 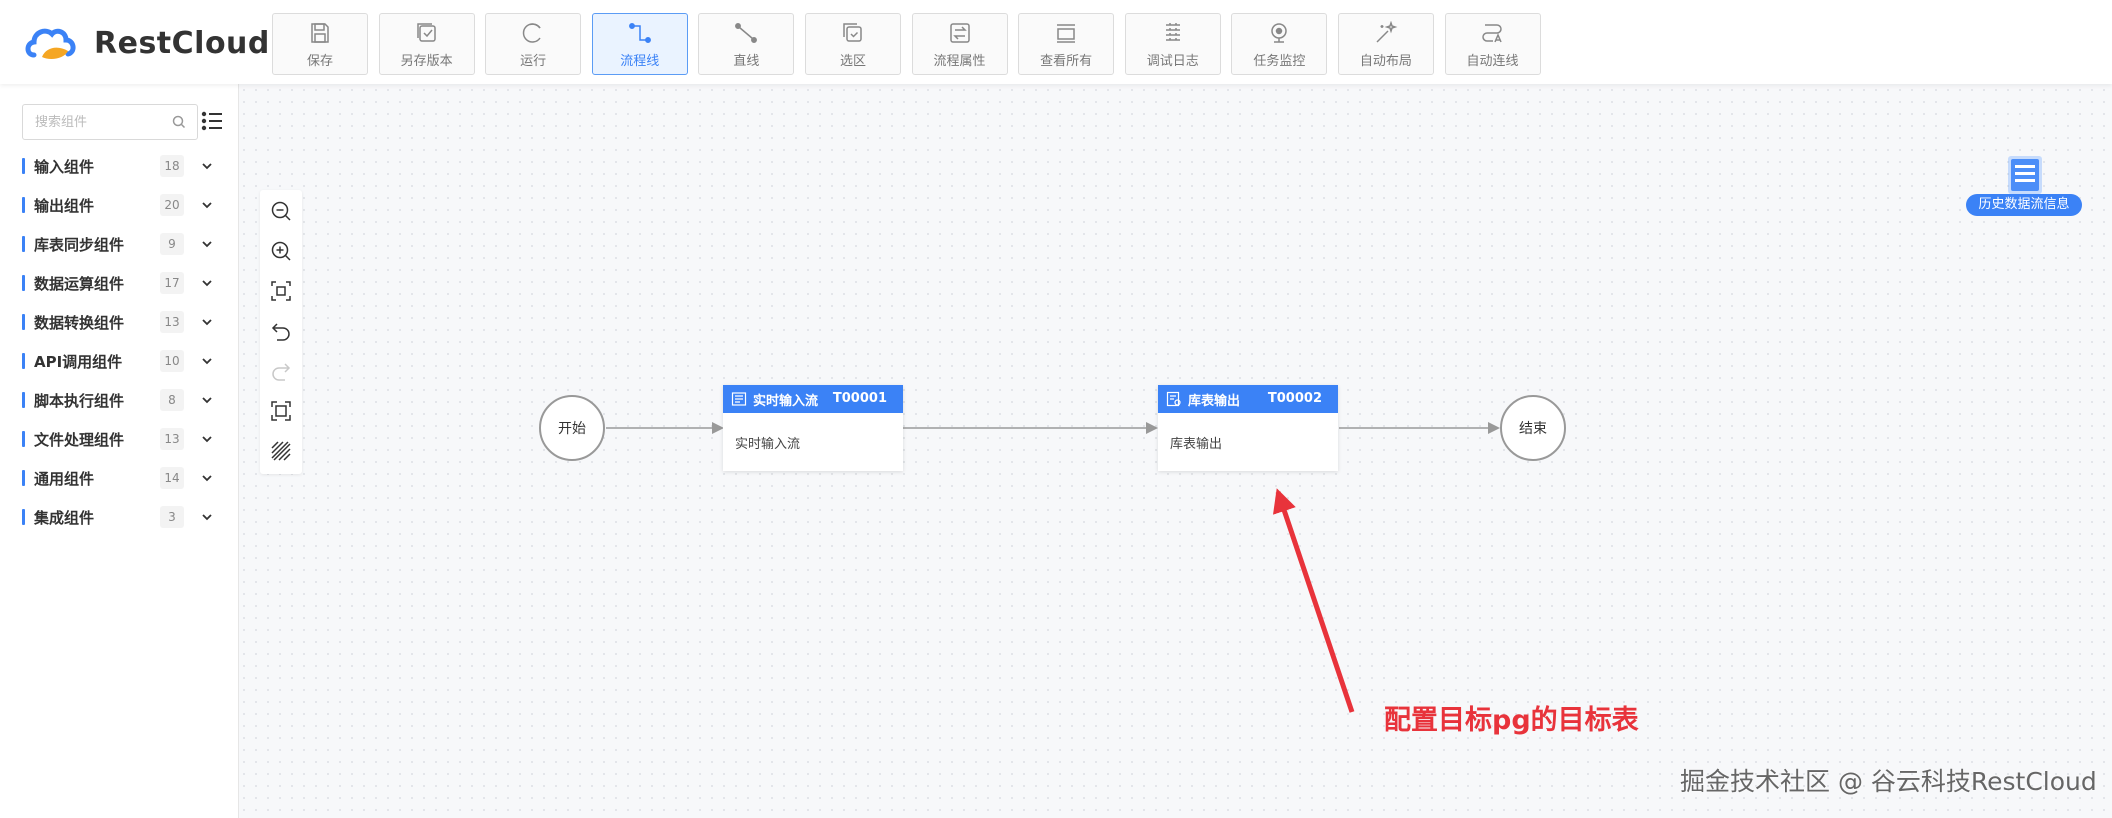 I want to click on category-label: 通用组件, so click(x=64, y=478).